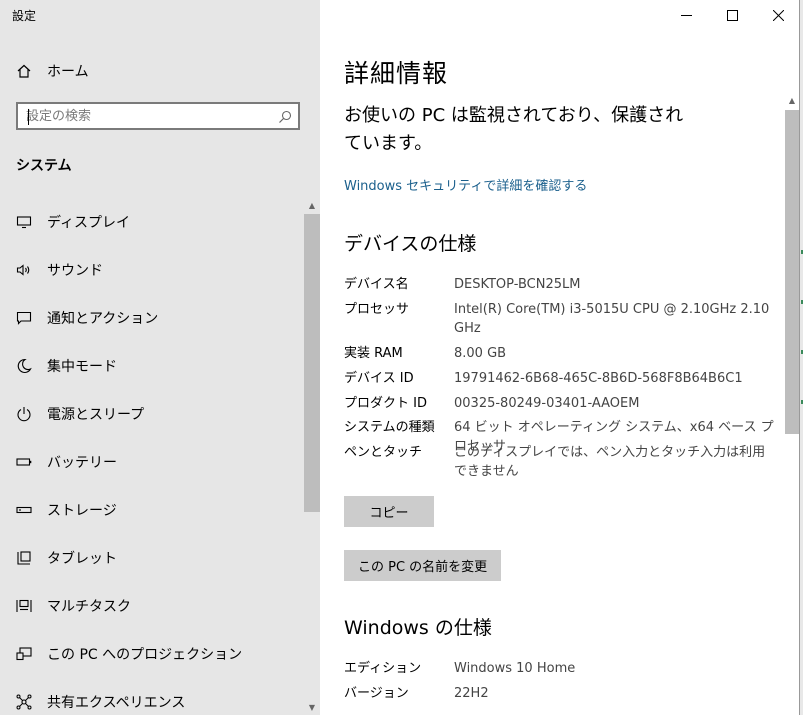  I want to click on device-specs-heading: デバイスの仕様, so click(410, 244).